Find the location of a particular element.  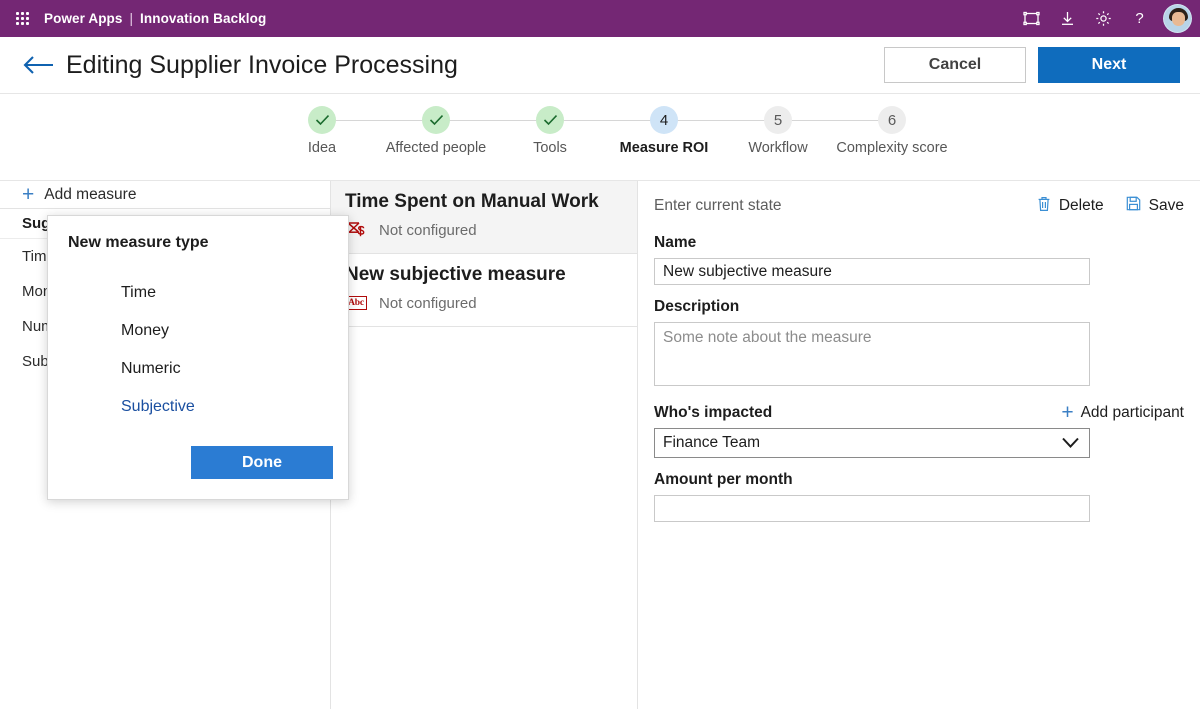

wizard-step-measure-roi: 4 Measure ROI is located at coordinates (664, 131).